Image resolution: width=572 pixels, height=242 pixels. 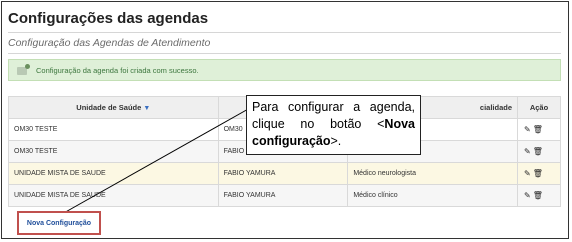 I want to click on nova-configuracao-button: Nova Configuração, so click(x=59, y=223).